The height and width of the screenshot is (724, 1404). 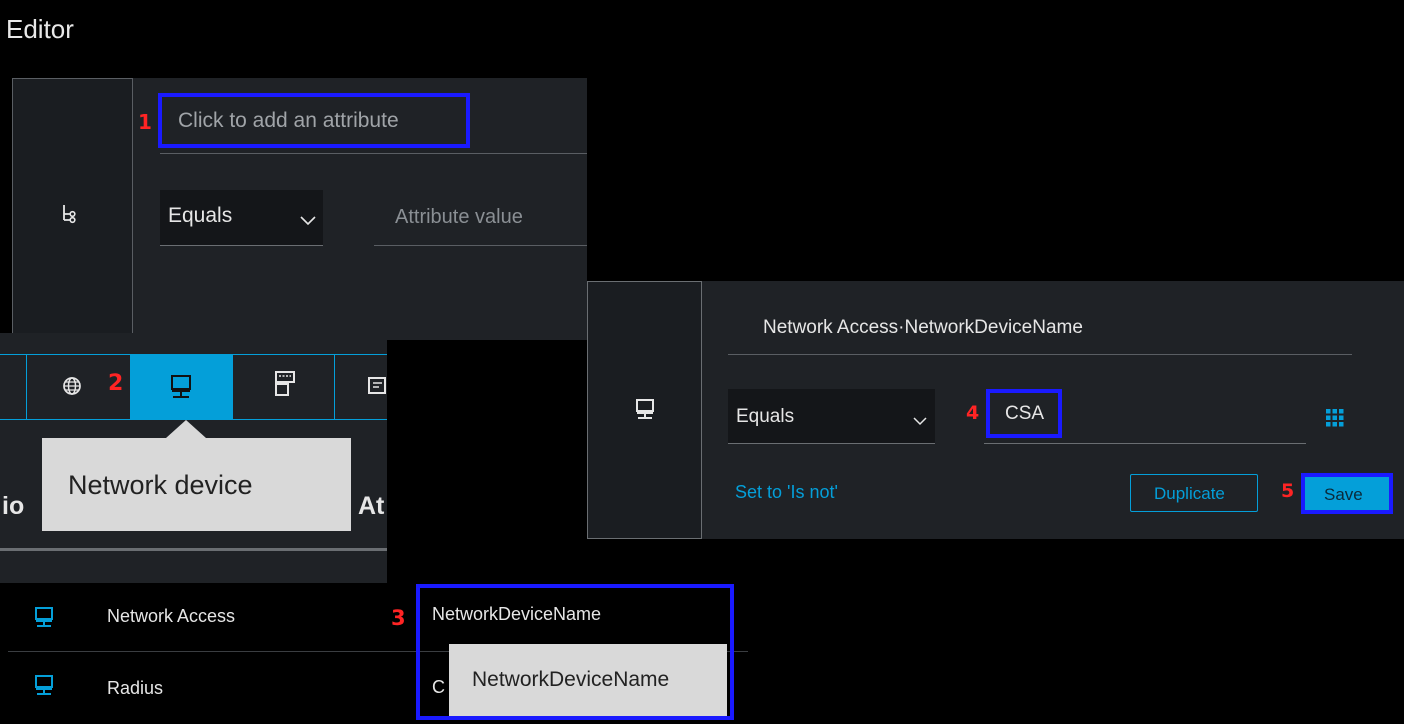 What do you see at coordinates (398, 618) in the screenshot?
I see `step-3-label: 3` at bounding box center [398, 618].